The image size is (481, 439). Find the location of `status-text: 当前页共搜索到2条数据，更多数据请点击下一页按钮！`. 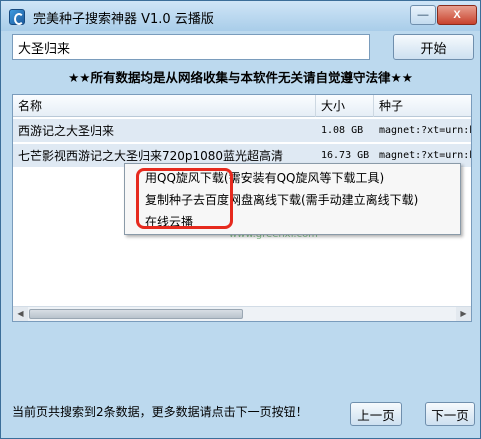

status-text: 当前页共搜索到2条数据，更多数据请点击下一页按钮！ is located at coordinates (160, 412).